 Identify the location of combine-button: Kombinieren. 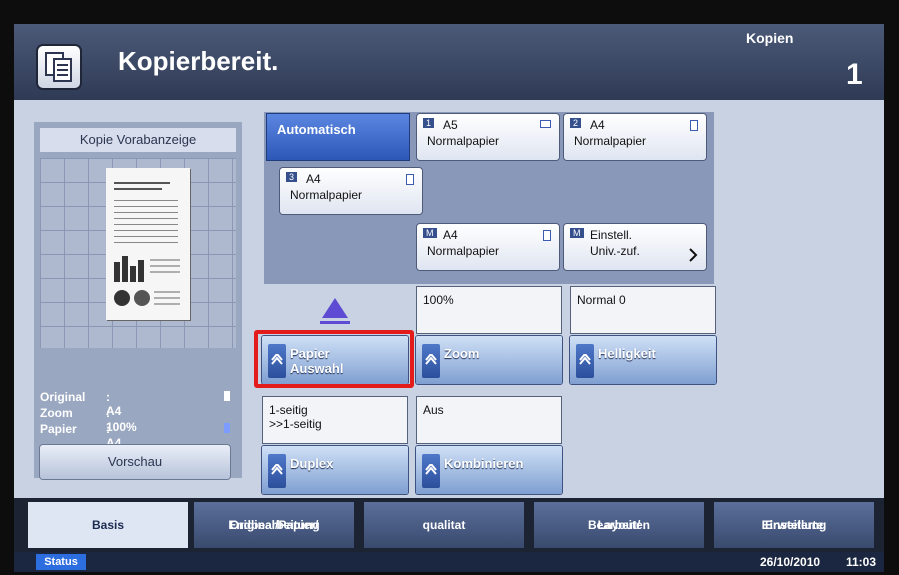
(489, 470).